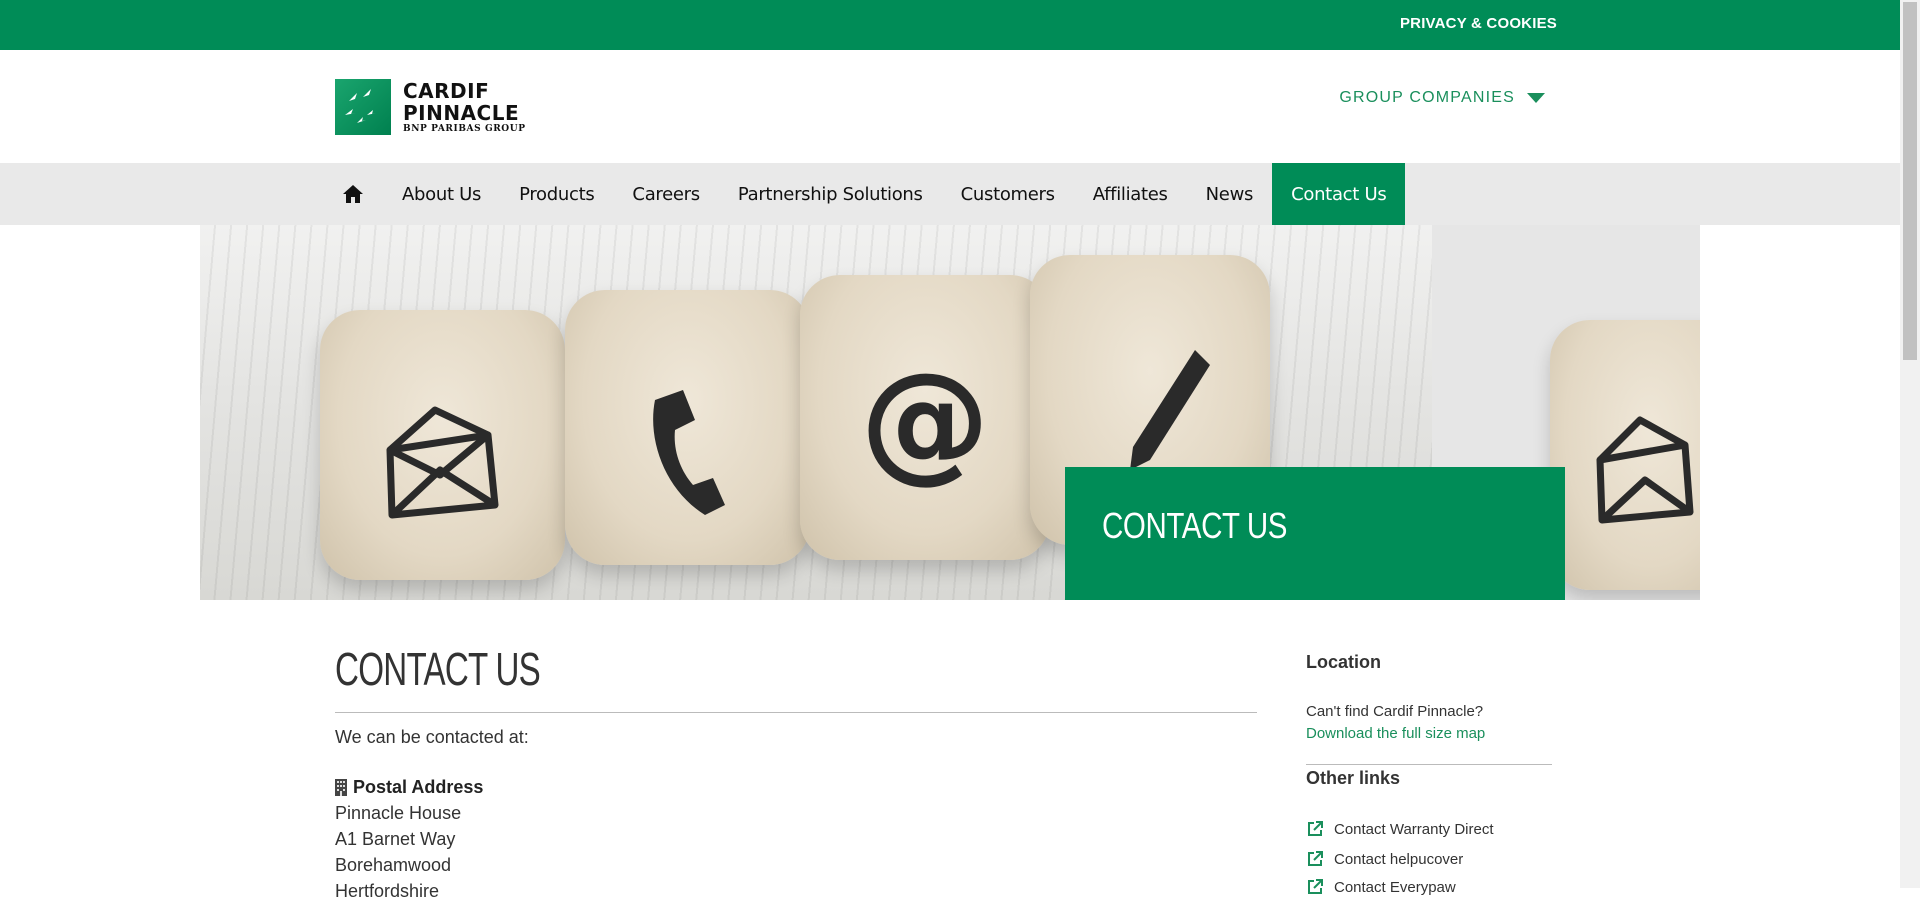 The width and height of the screenshot is (1920, 902). I want to click on nav-item-contact-us: Contact Us, so click(1339, 194).